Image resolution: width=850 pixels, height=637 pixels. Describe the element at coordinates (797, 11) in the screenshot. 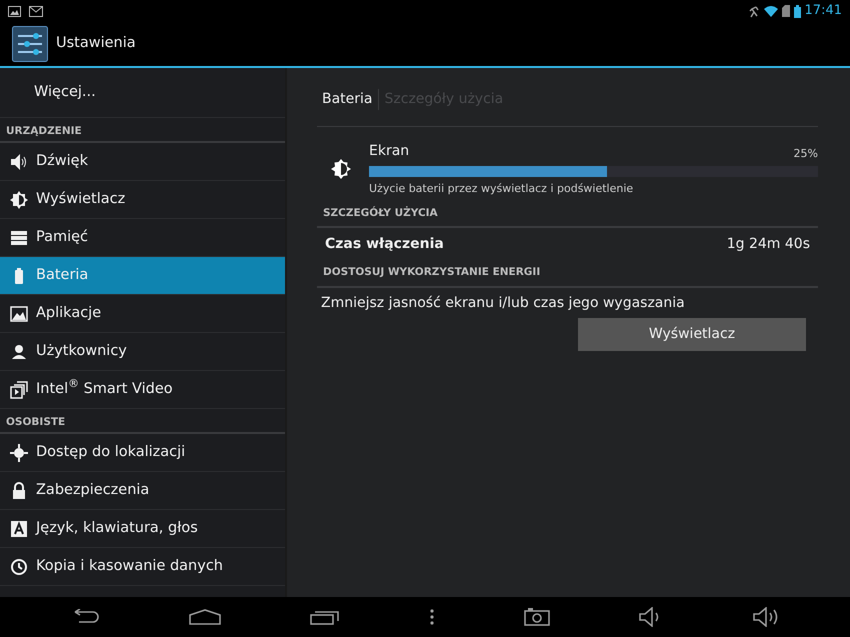

I see `battery-icon` at that location.